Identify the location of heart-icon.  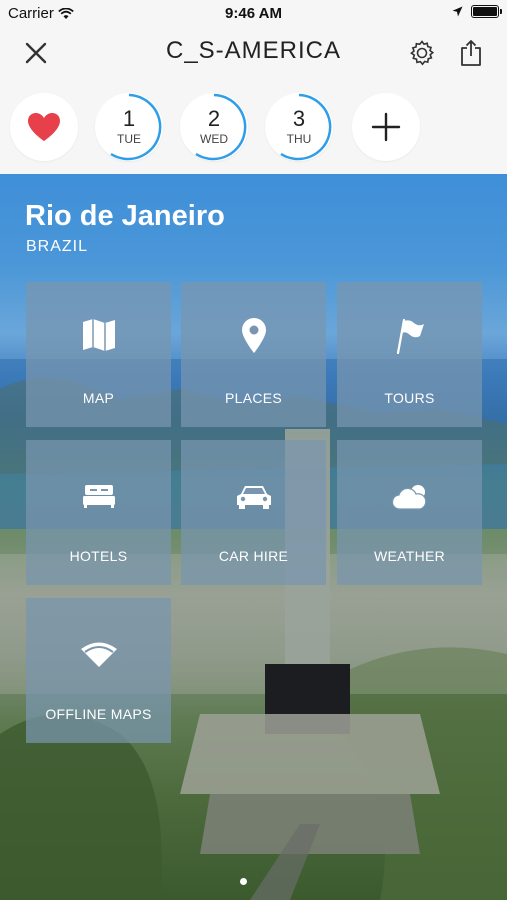
(44, 127).